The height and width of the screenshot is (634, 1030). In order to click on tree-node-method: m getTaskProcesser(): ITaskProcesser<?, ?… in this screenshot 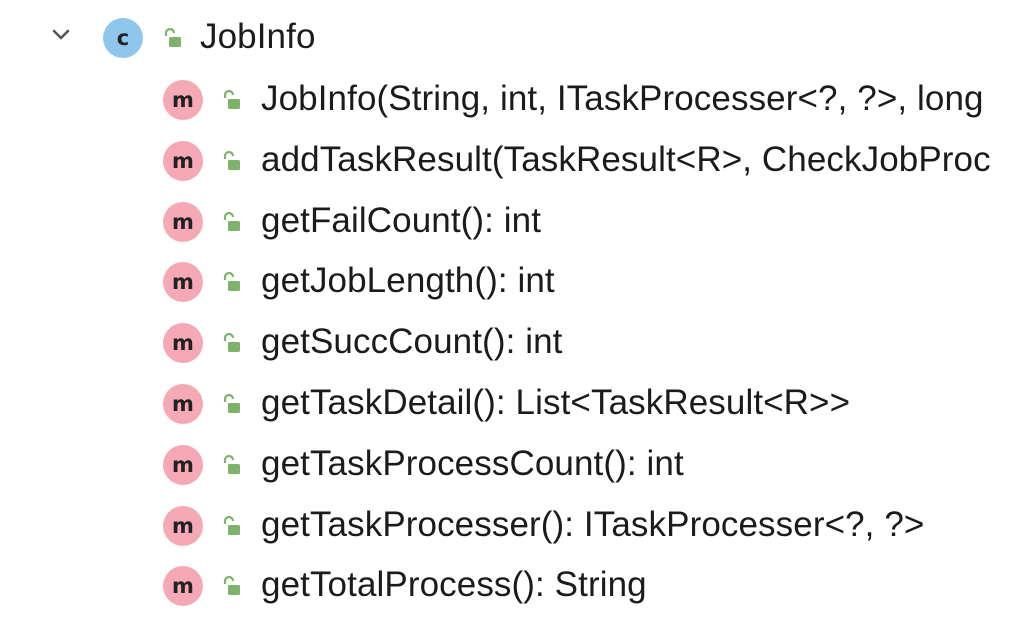, I will do `click(515, 526)`.